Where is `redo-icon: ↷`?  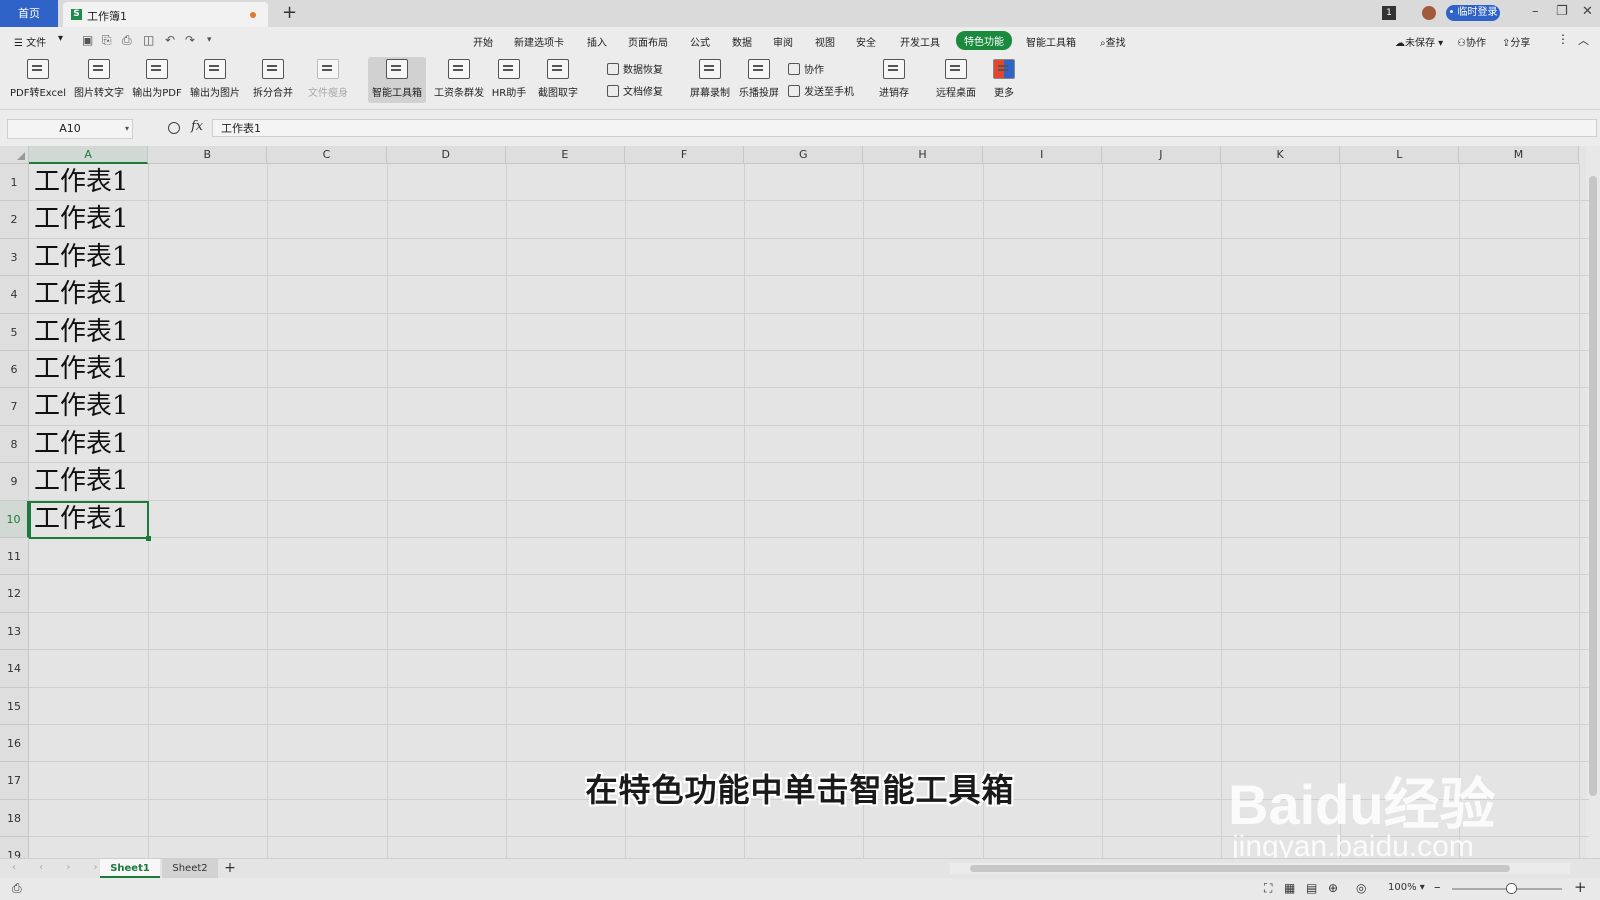
redo-icon: ↷ is located at coordinates (190, 40).